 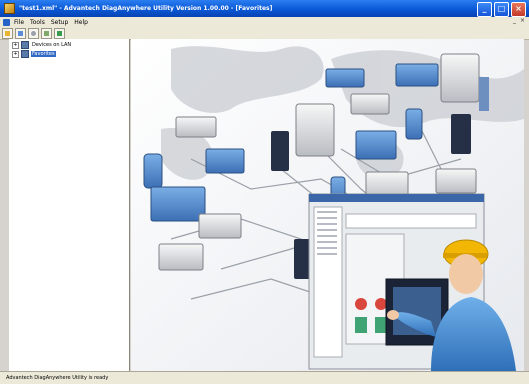 I want to click on menu-tools: Tools, so click(x=37, y=22).